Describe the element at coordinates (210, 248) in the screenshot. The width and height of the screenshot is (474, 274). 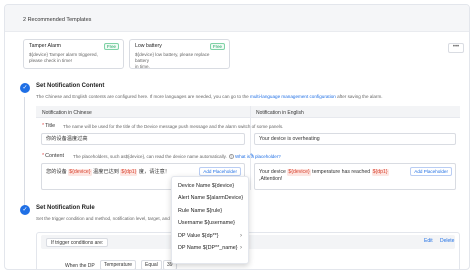
I see `menu-item-dp-name: DP Name ${DP**_name} ›` at that location.